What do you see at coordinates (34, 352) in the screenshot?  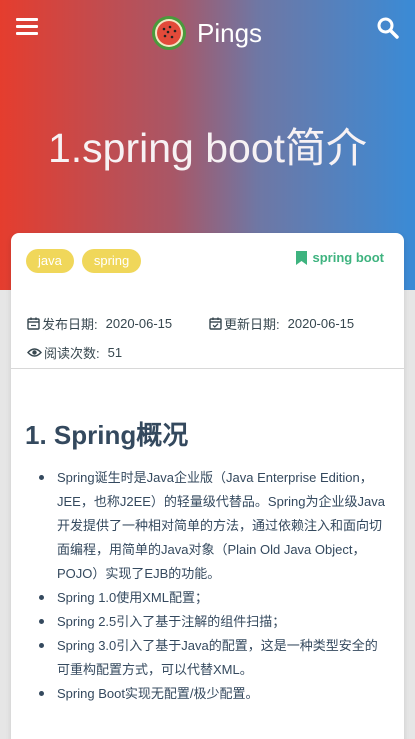 I see `eye-icon` at bounding box center [34, 352].